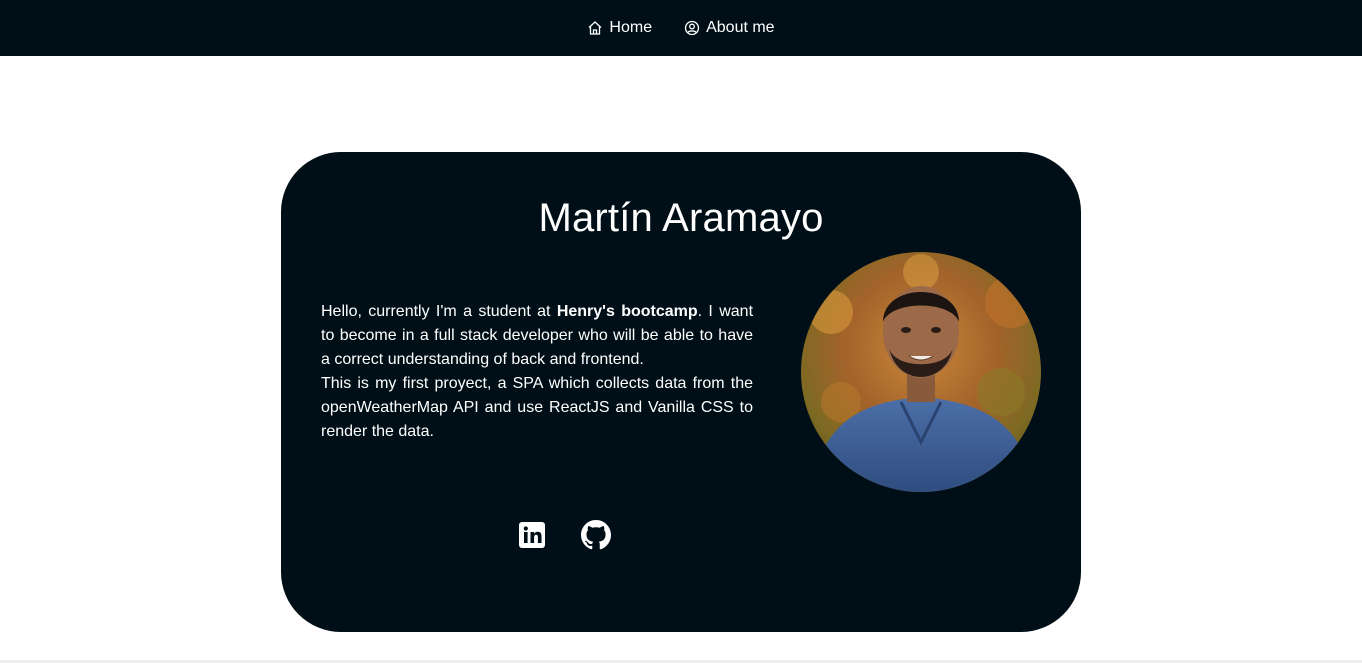  I want to click on bio-intro: Hello, currently I'm a student at, so click(439, 311).